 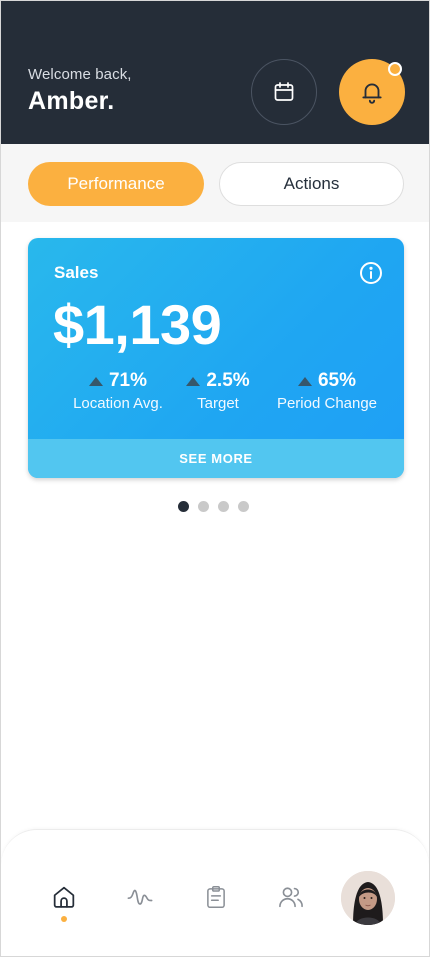 I want to click on see-more-button: SEE MORE, so click(x=216, y=458).